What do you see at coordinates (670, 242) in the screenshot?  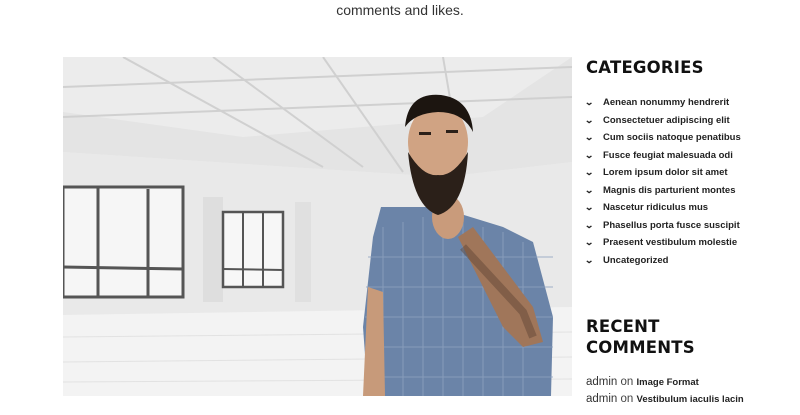 I see `category-label: Praesent vestibulum molestie` at bounding box center [670, 242].